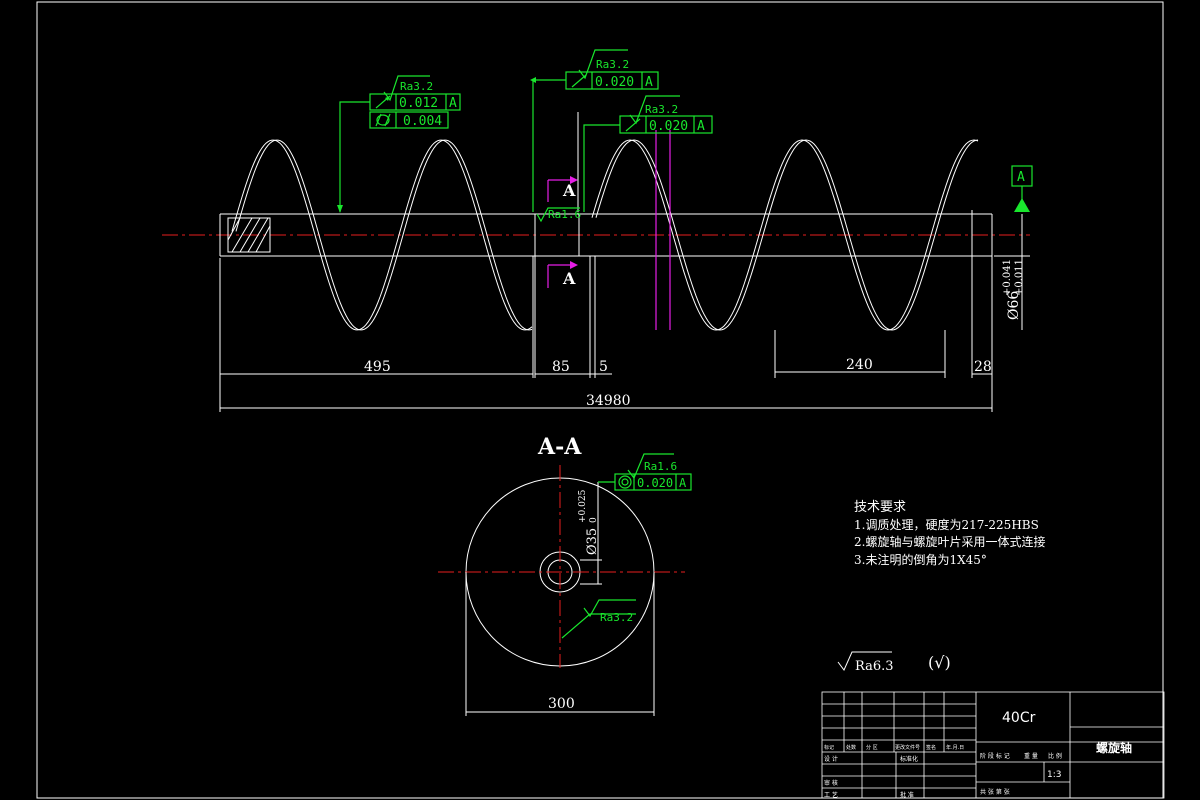 Image resolution: width=1200 pixels, height=800 pixels. I want to click on note-3: 3.未注明的倒角为1X45°, so click(920, 559).